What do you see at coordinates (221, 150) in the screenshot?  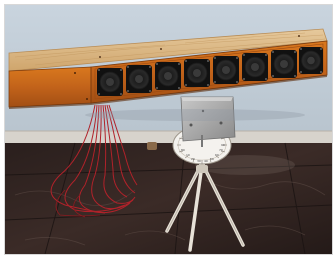 I see `protractor-number: 70` at bounding box center [221, 150].